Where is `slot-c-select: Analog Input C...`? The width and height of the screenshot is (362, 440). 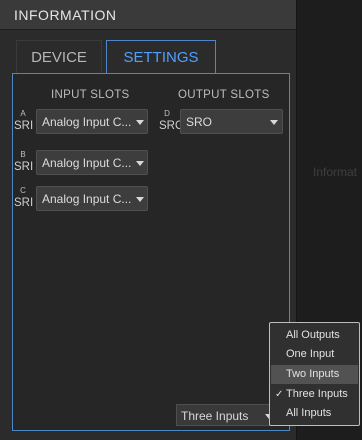 slot-c-select: Analog Input C... is located at coordinates (92, 198).